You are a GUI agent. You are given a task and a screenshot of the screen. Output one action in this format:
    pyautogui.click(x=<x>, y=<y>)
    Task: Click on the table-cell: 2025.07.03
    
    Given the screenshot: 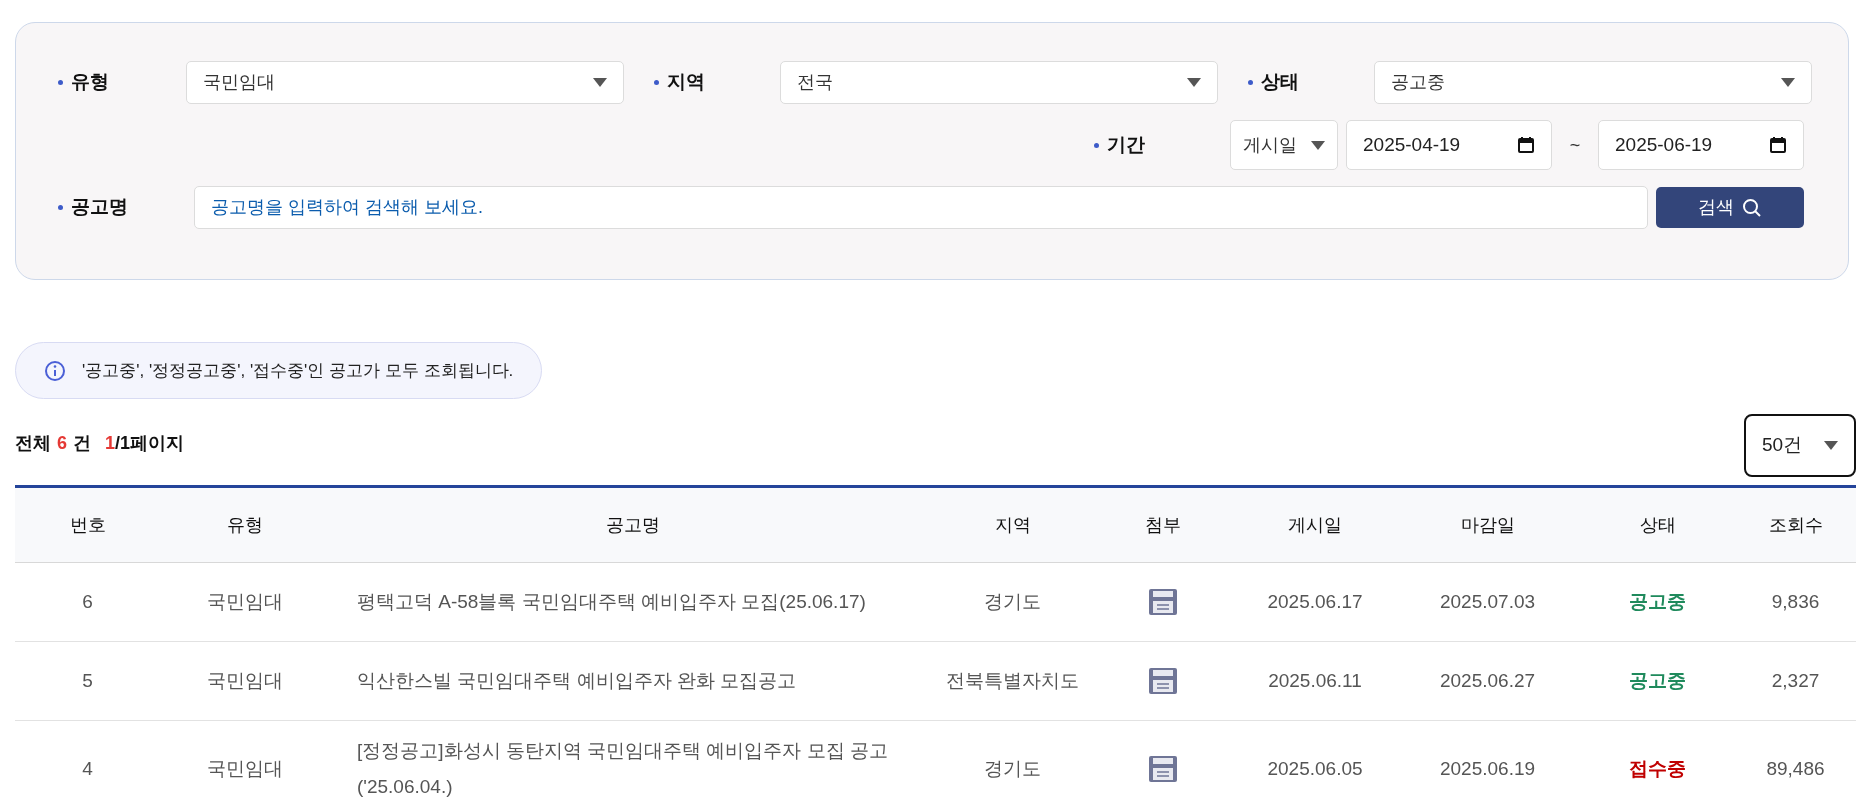 What is the action you would take?
    pyautogui.click(x=1487, y=601)
    